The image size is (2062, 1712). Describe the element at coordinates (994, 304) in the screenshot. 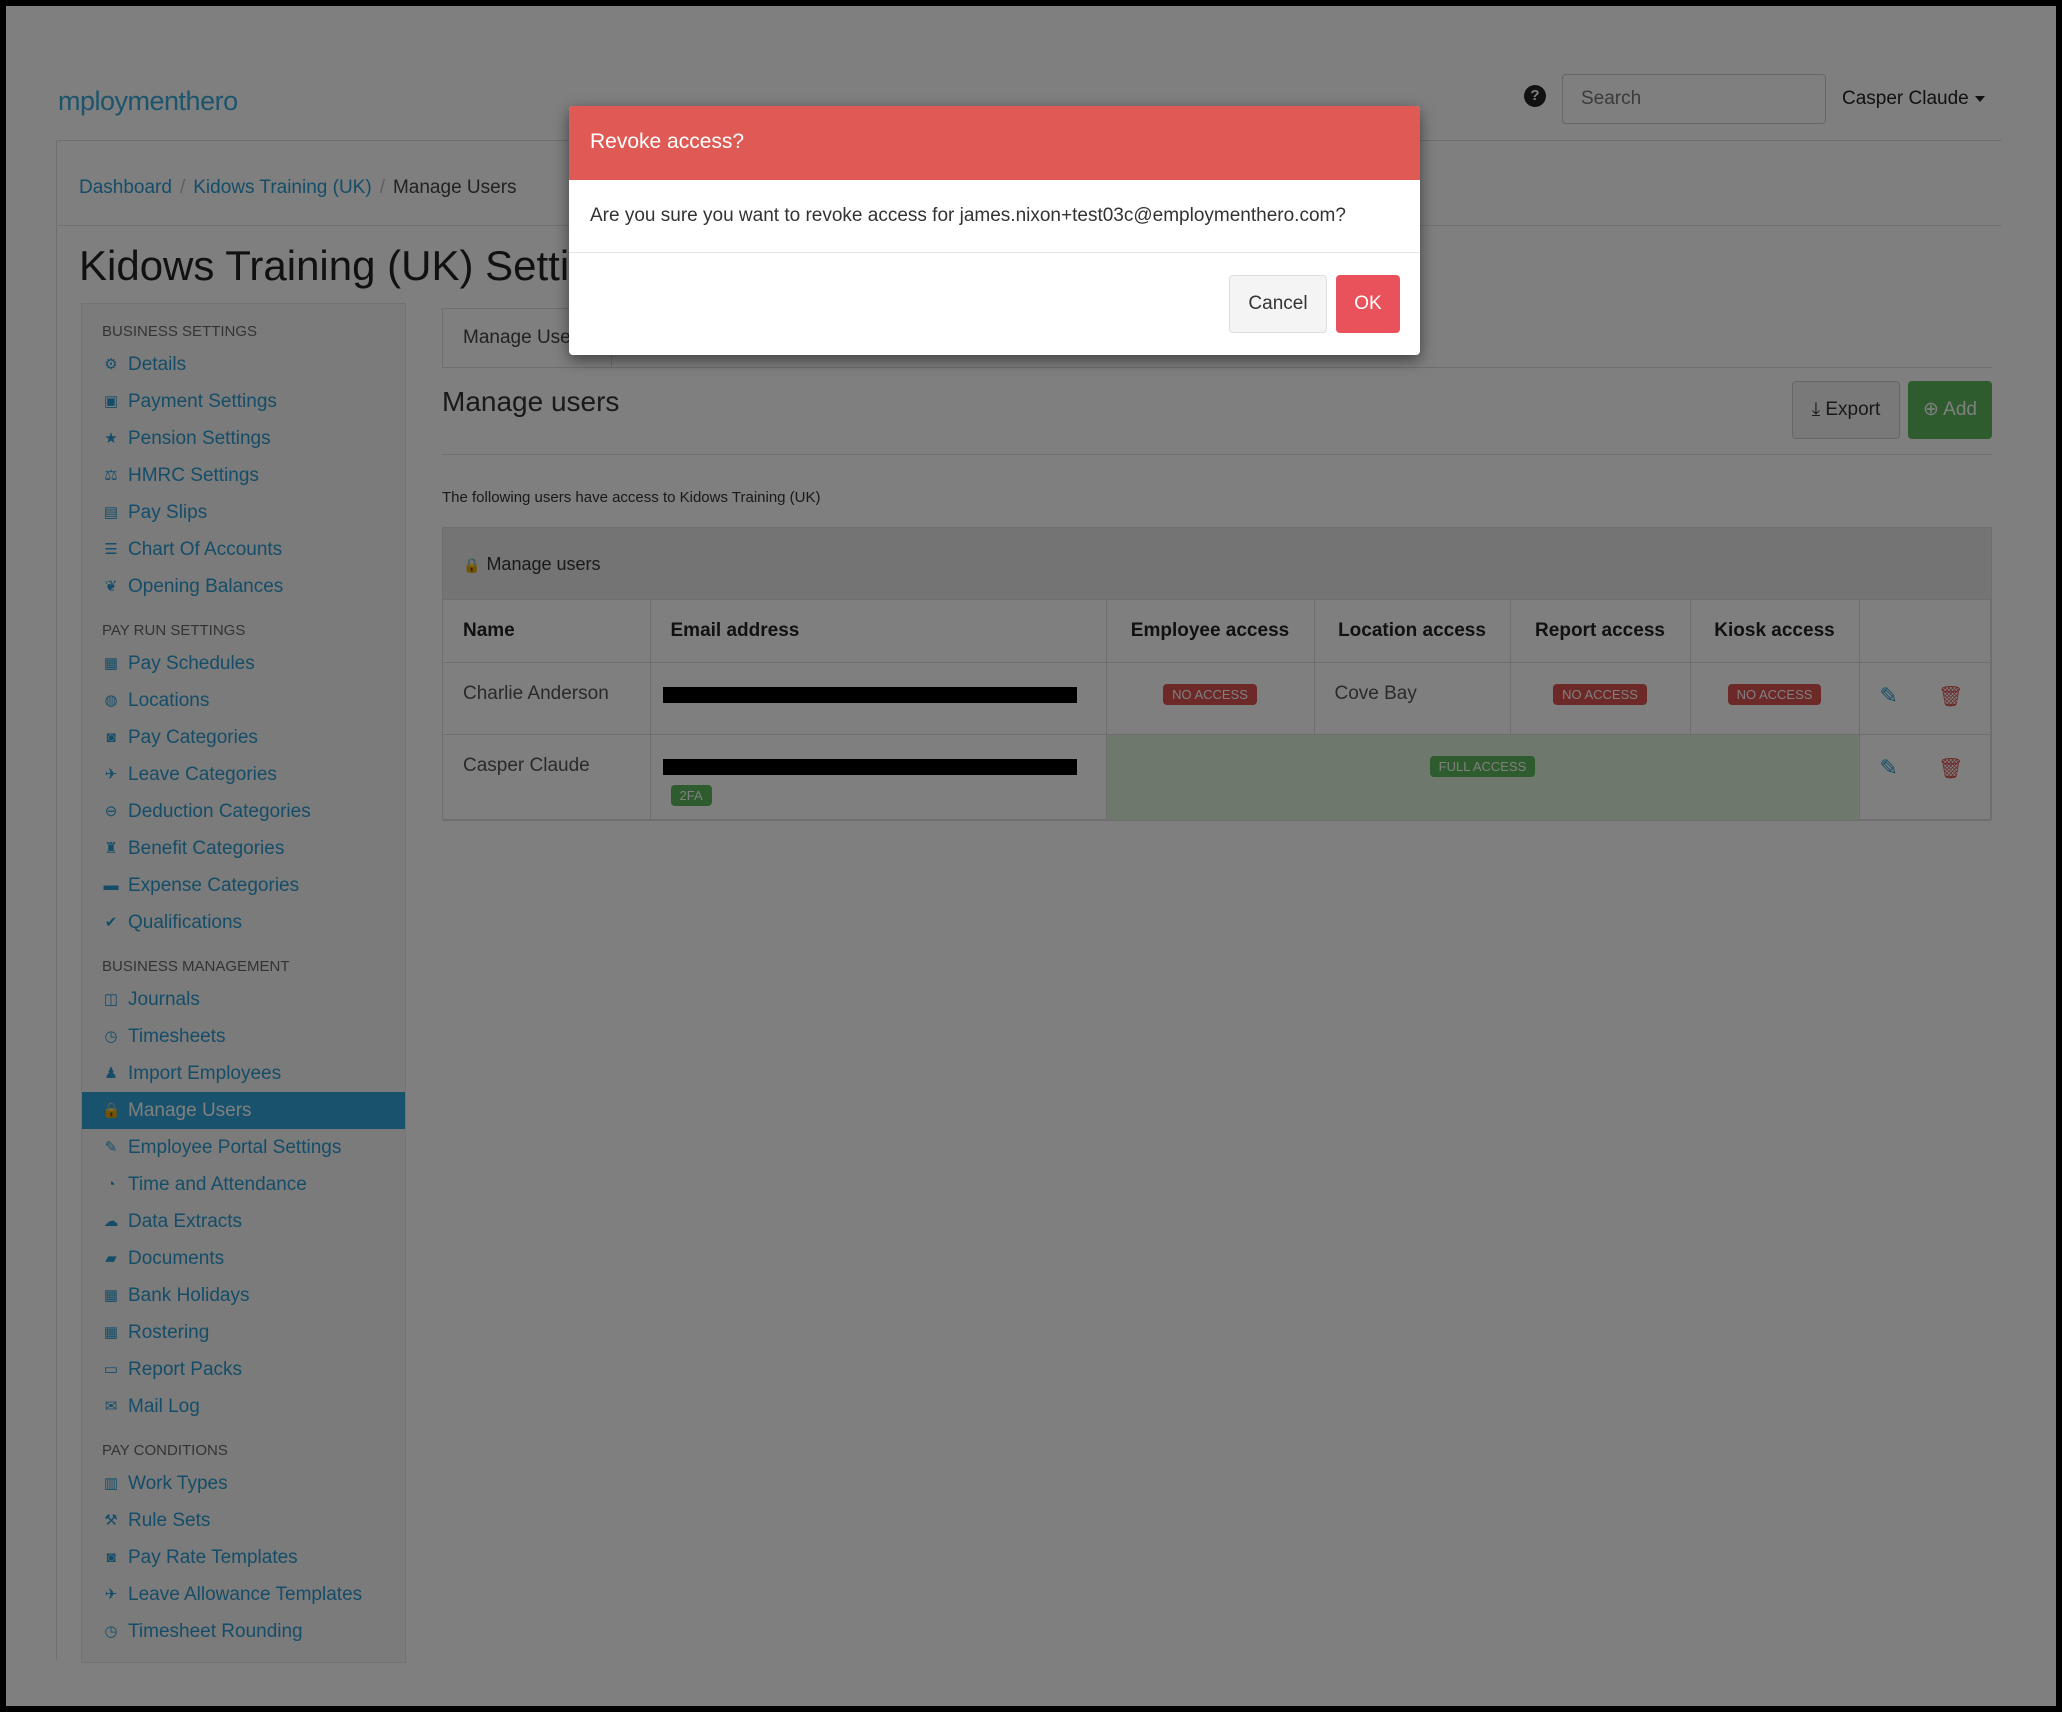

I see `dialog-footer: Cancel OK` at that location.